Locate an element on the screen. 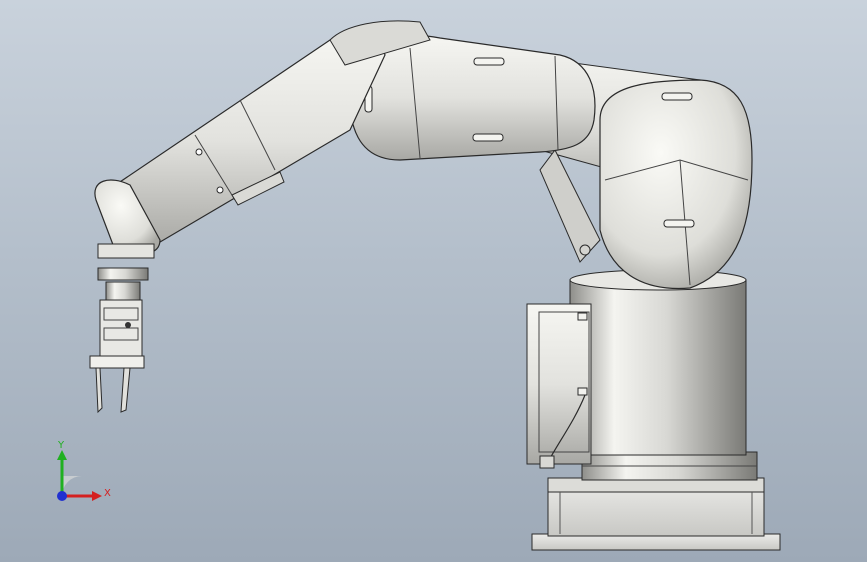  coordinate-triad: Y X is located at coordinates (80, 476).